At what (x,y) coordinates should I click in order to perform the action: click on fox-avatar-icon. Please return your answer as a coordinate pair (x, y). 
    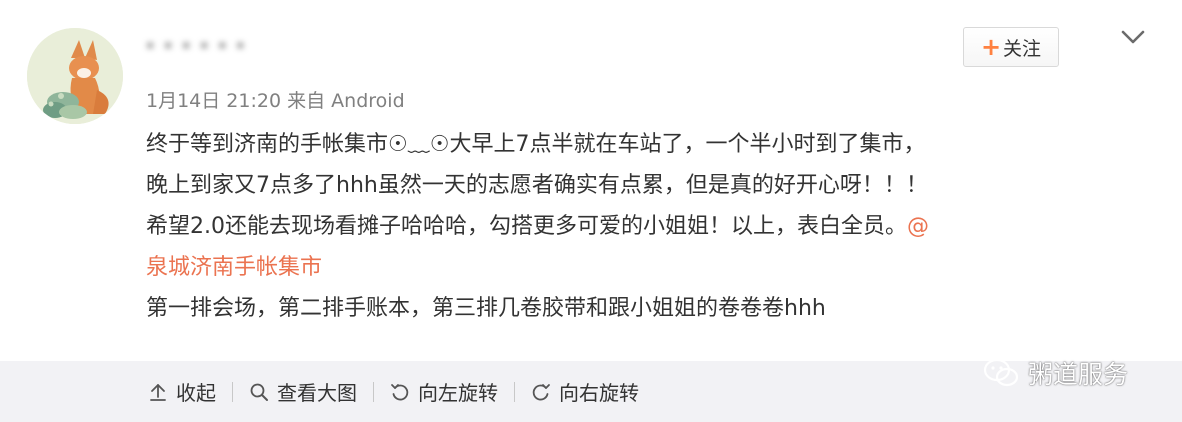
    Looking at the image, I should click on (75, 76).